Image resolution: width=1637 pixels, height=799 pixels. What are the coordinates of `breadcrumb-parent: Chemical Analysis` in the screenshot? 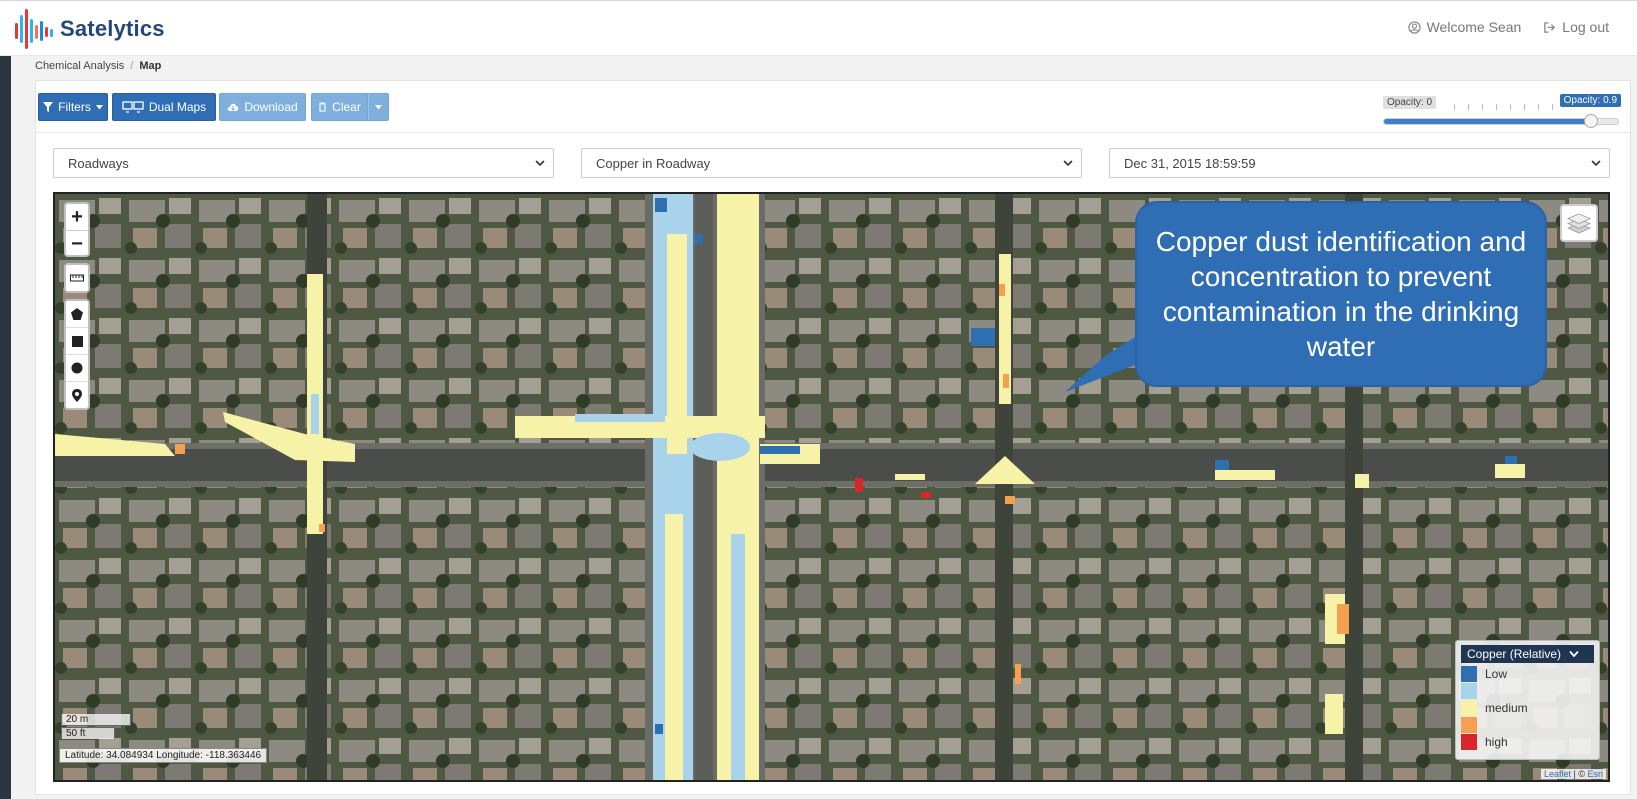 It's located at (79, 66).